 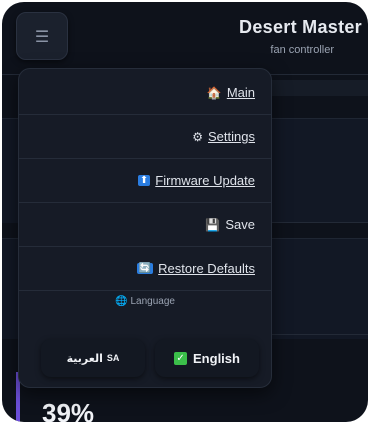 What do you see at coordinates (300, 27) in the screenshot?
I see `app-title: Desert Master` at bounding box center [300, 27].